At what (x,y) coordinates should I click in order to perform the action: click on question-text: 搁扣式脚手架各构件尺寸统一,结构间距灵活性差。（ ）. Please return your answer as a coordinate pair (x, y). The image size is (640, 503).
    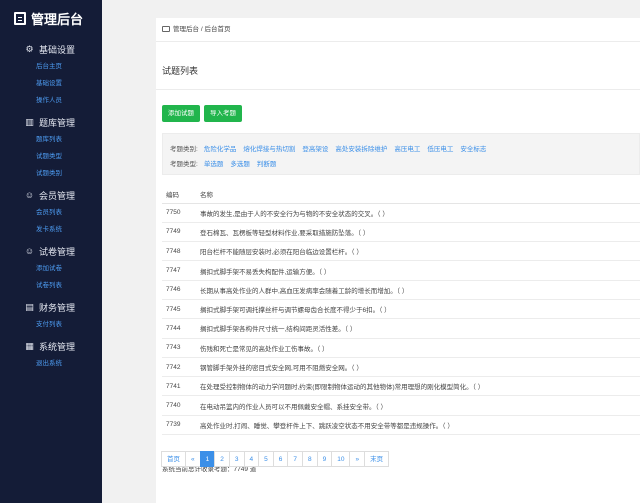
    Looking at the image, I should click on (420, 328).